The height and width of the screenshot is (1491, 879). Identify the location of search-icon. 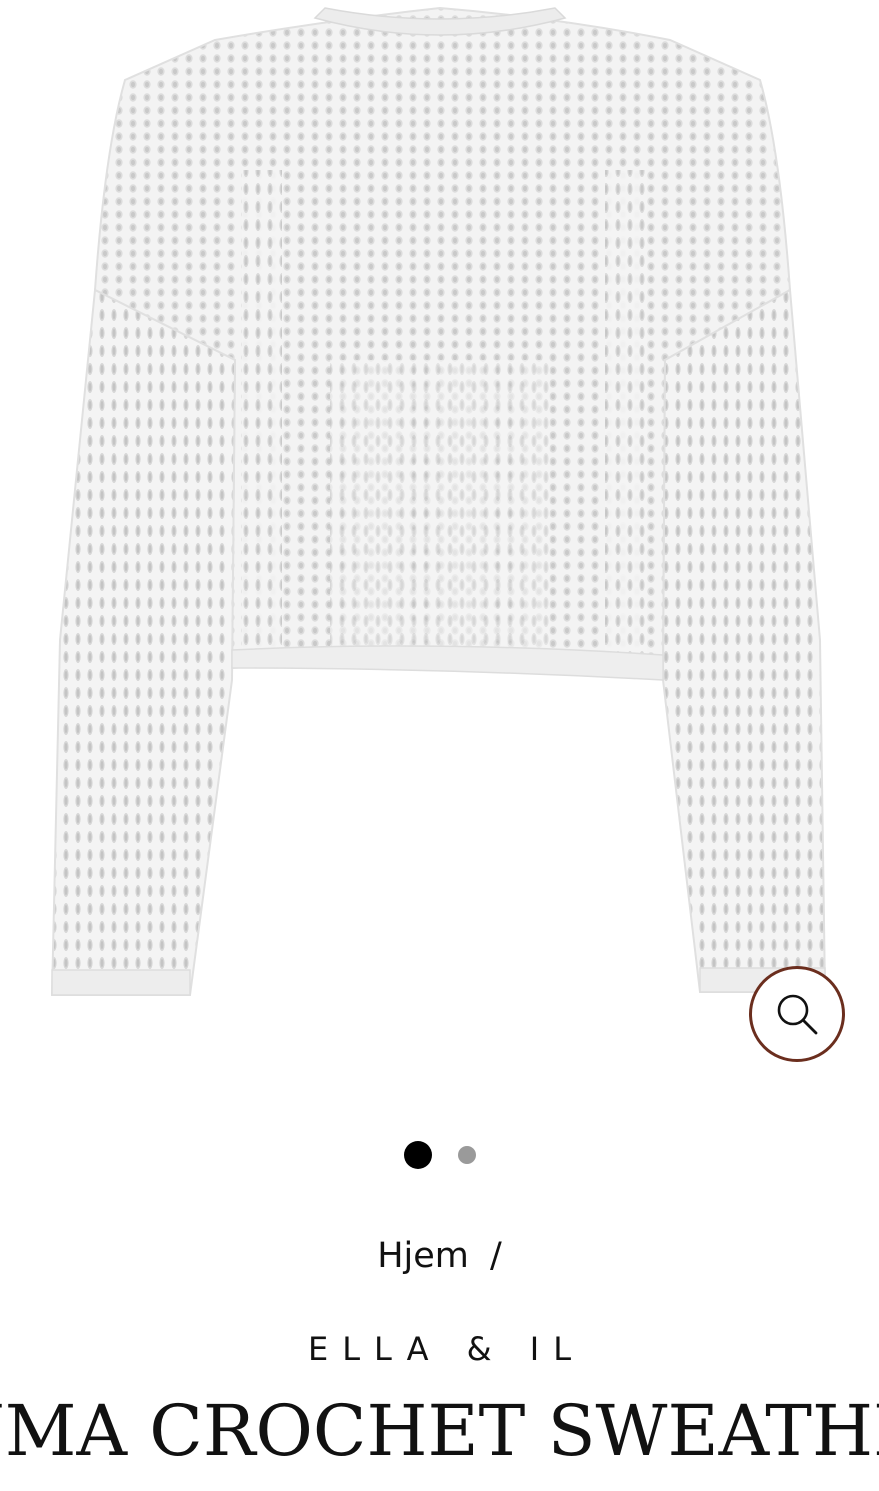
(797, 1014).